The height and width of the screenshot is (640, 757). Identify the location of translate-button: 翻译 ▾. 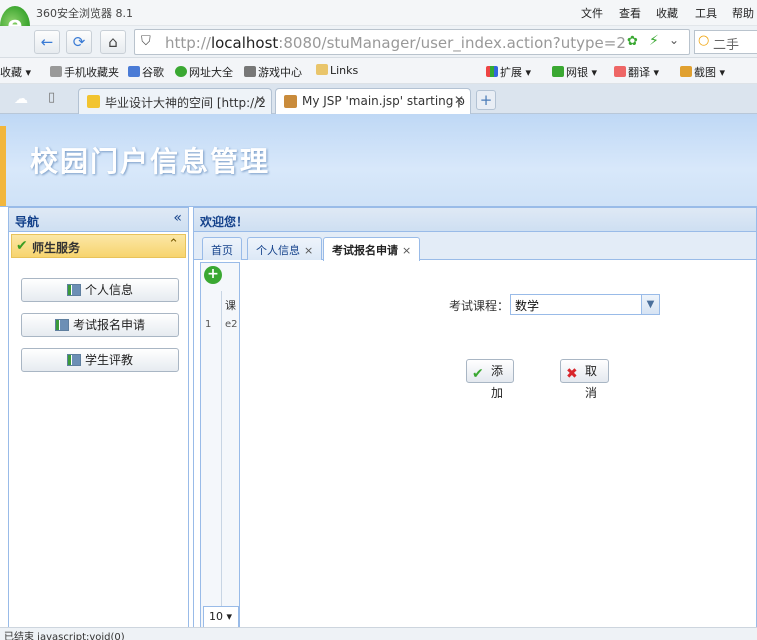
(636, 72).